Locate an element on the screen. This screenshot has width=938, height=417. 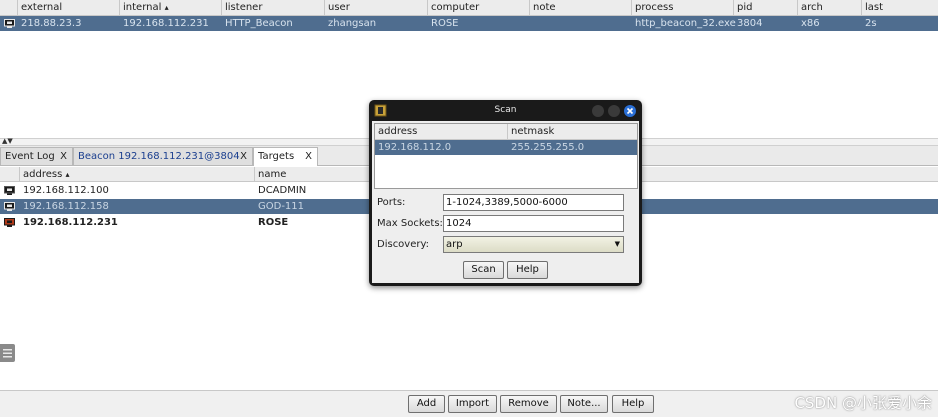
ports-label: Ports: is located at coordinates (391, 202).